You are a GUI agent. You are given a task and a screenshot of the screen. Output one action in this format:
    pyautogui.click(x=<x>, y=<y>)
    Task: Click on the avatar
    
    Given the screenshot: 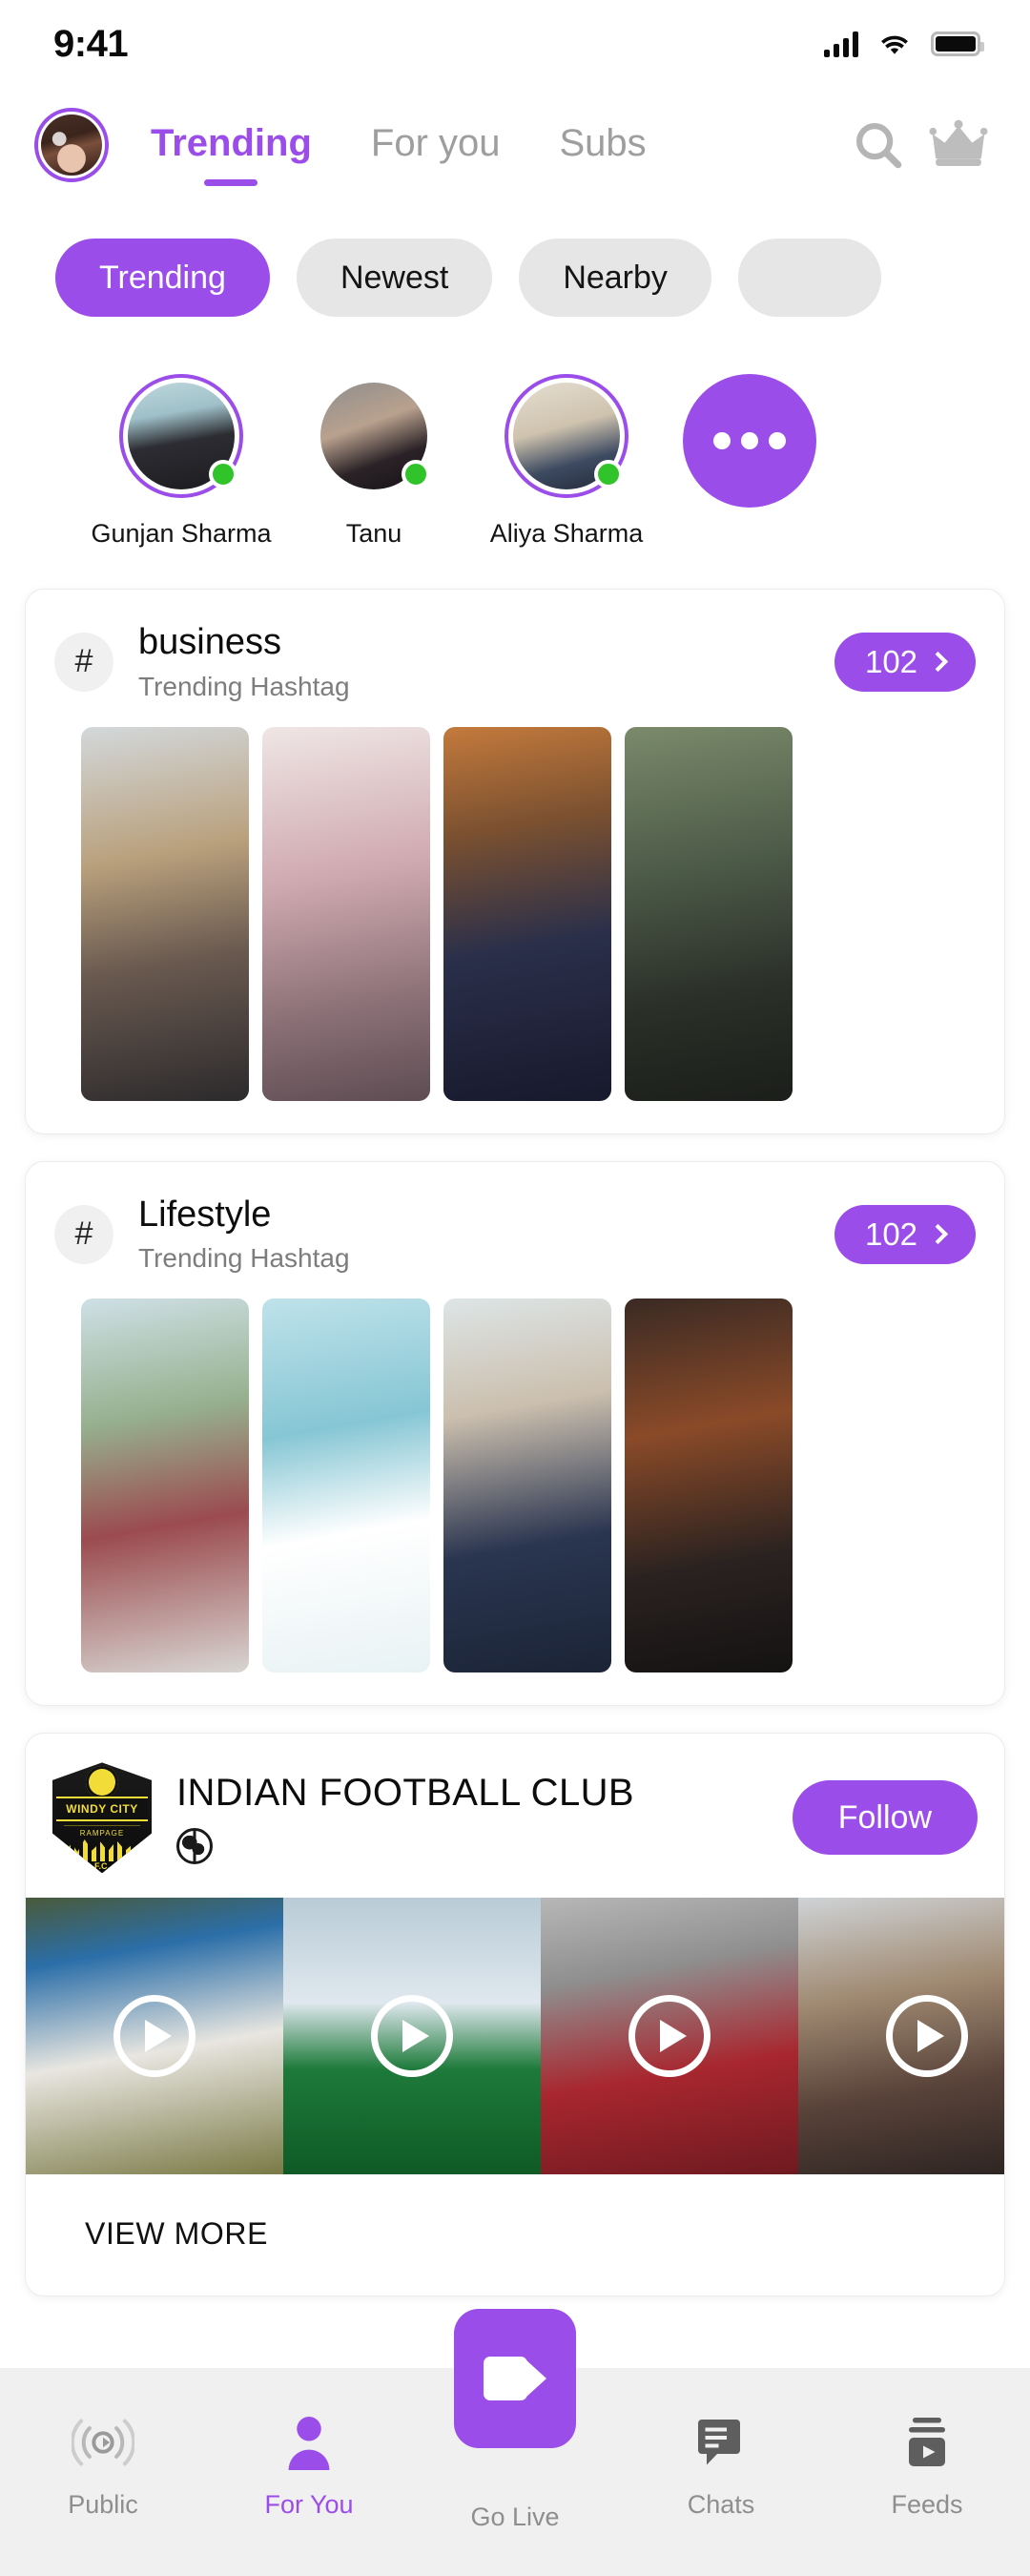 What is the action you would take?
    pyautogui.click(x=71, y=145)
    